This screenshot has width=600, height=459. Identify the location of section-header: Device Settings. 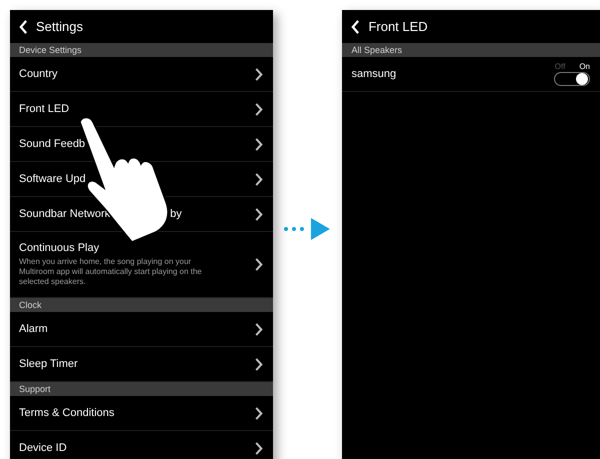
(141, 50).